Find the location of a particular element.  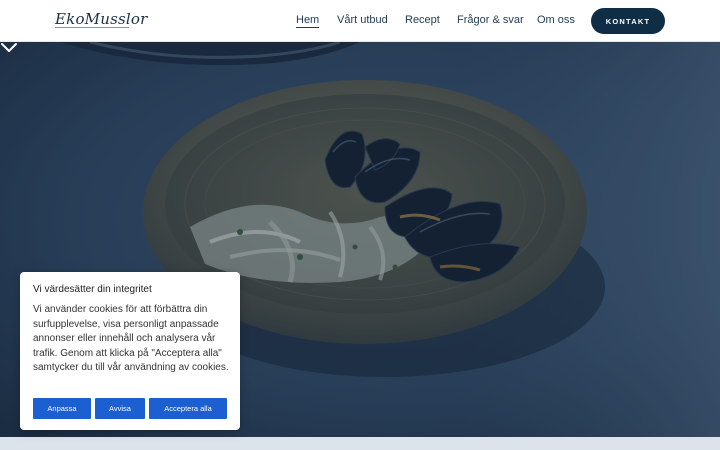

reject-button: Avvisa is located at coordinates (120, 408).